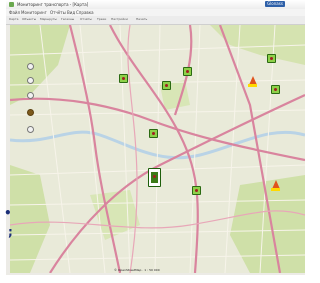 The height and width of the screenshot is (283, 320). What do you see at coordinates (30, 80) in the screenshot?
I see `zoom-out-button` at bounding box center [30, 80].